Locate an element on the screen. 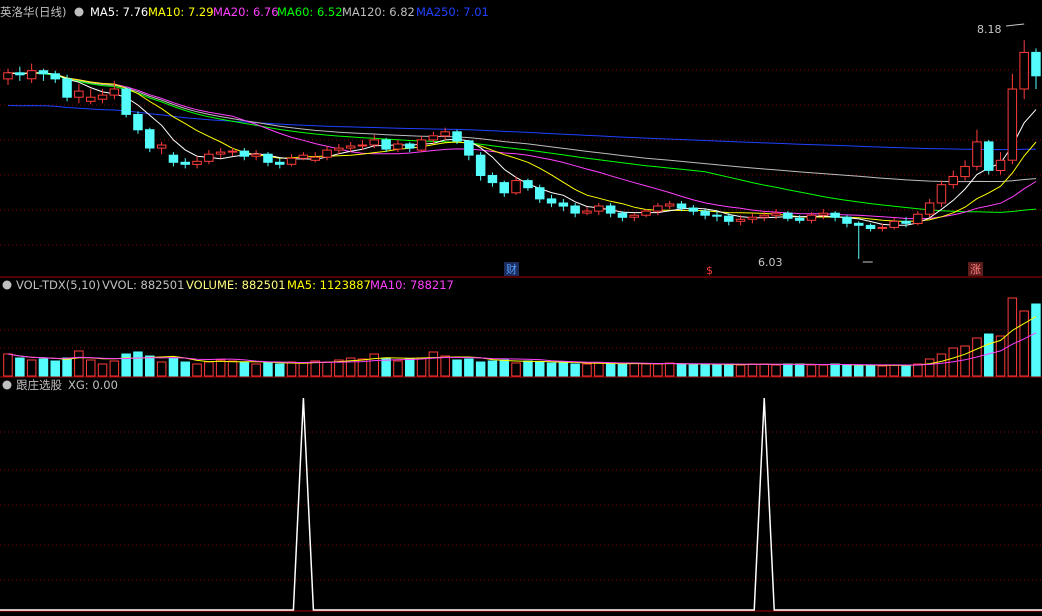 This screenshot has width=1042, height=616. panel-menu-icon is located at coordinates (79, 12).